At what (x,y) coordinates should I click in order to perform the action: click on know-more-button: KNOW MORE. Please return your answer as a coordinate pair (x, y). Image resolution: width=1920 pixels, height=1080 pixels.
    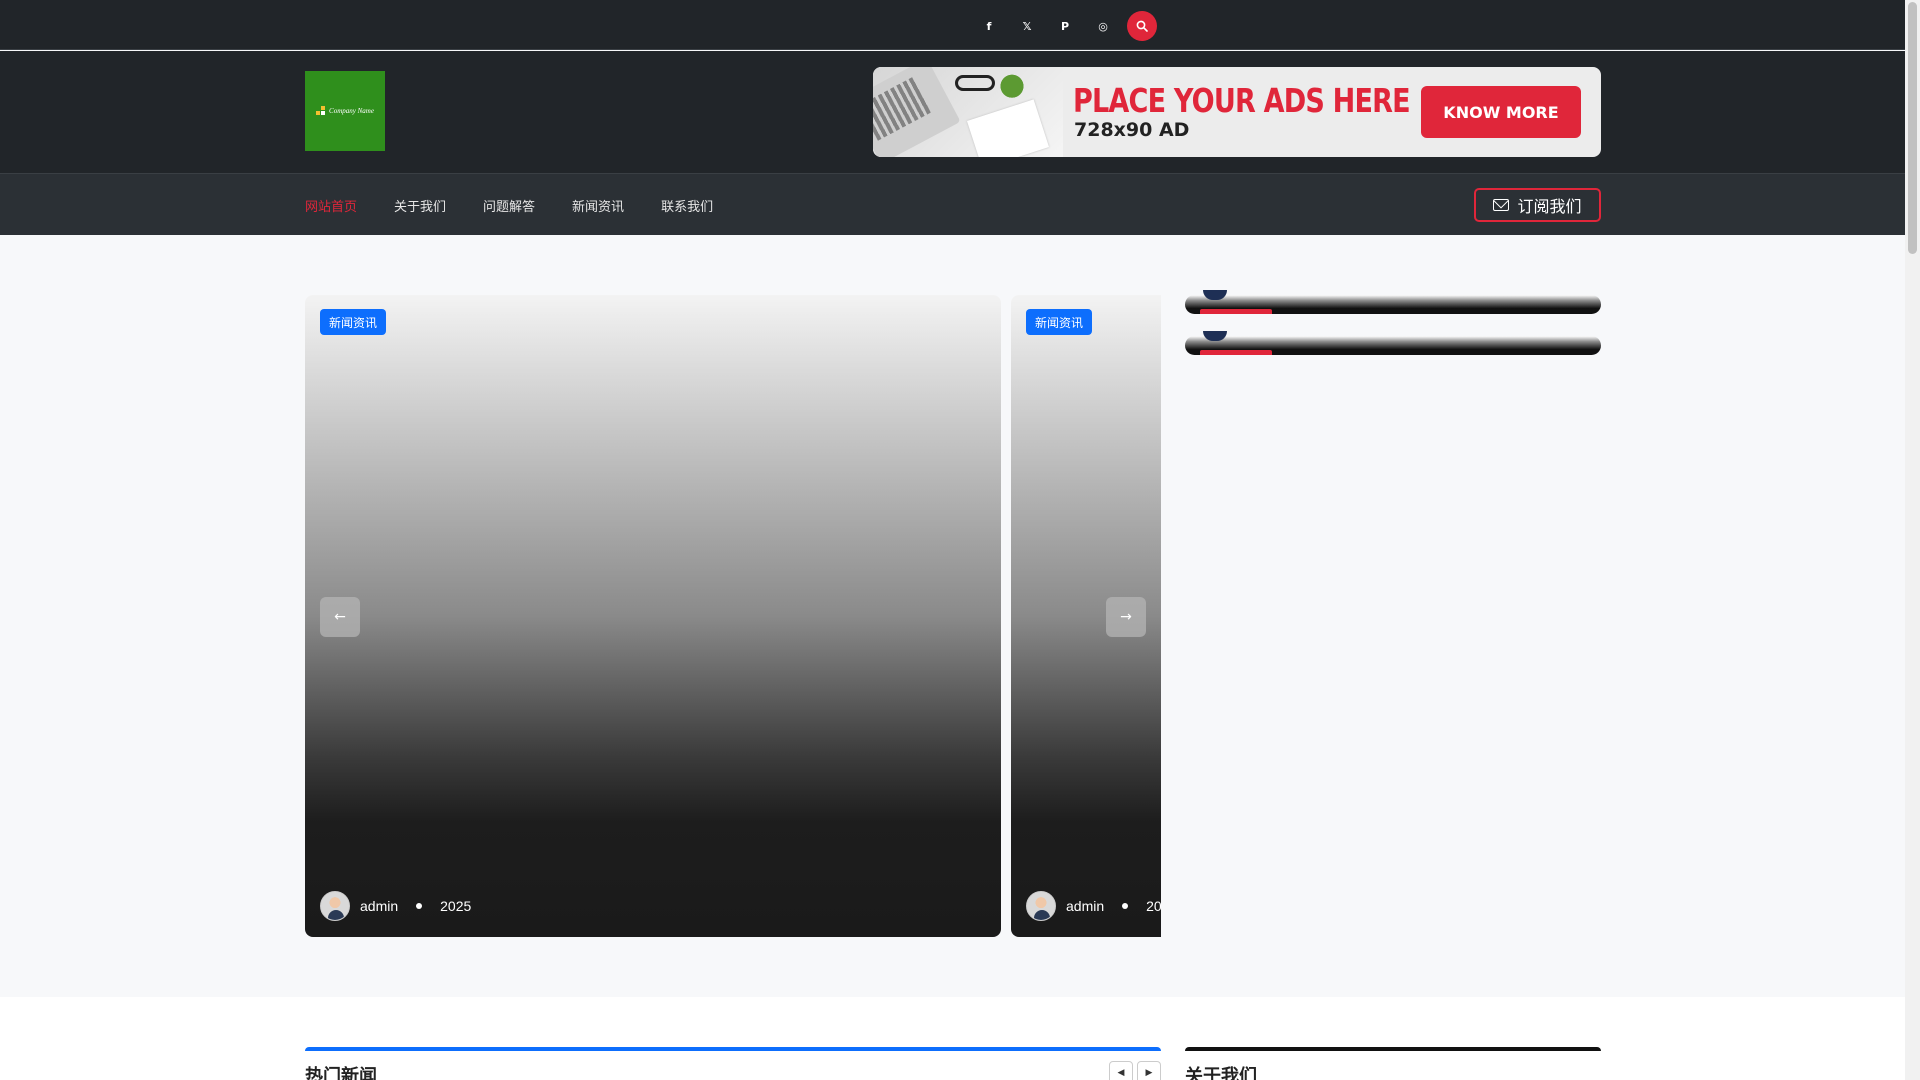
    Looking at the image, I should click on (1501, 112).